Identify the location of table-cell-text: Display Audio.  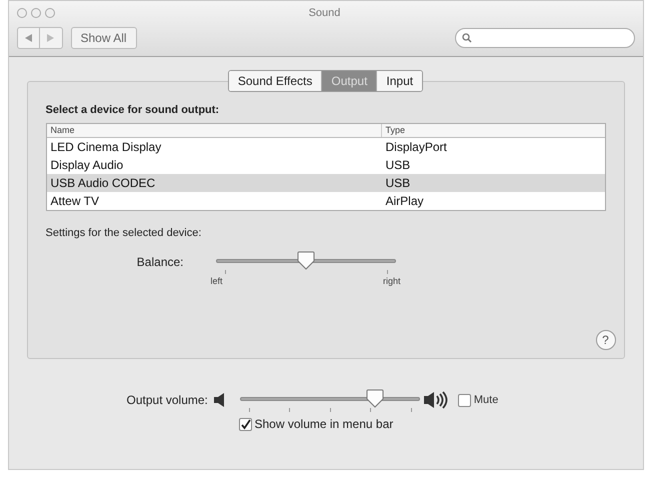
(87, 165).